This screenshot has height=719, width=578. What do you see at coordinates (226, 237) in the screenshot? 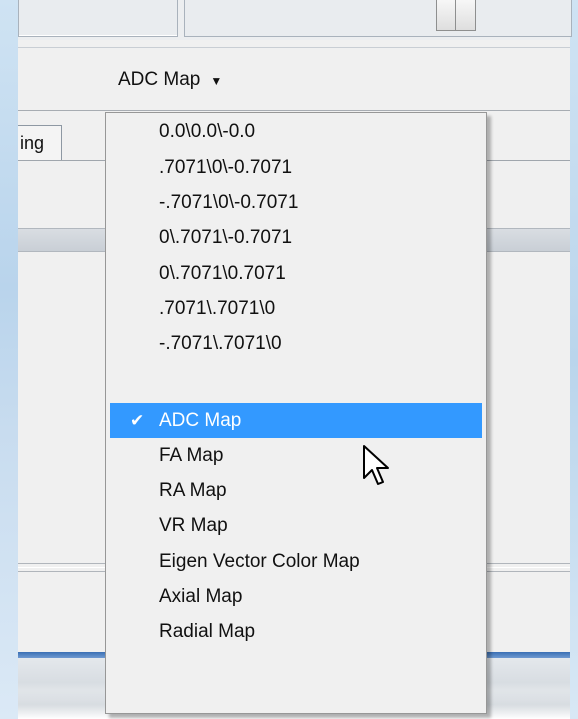
I see `menu-item-label: 0\.7071\-0.7071` at bounding box center [226, 237].